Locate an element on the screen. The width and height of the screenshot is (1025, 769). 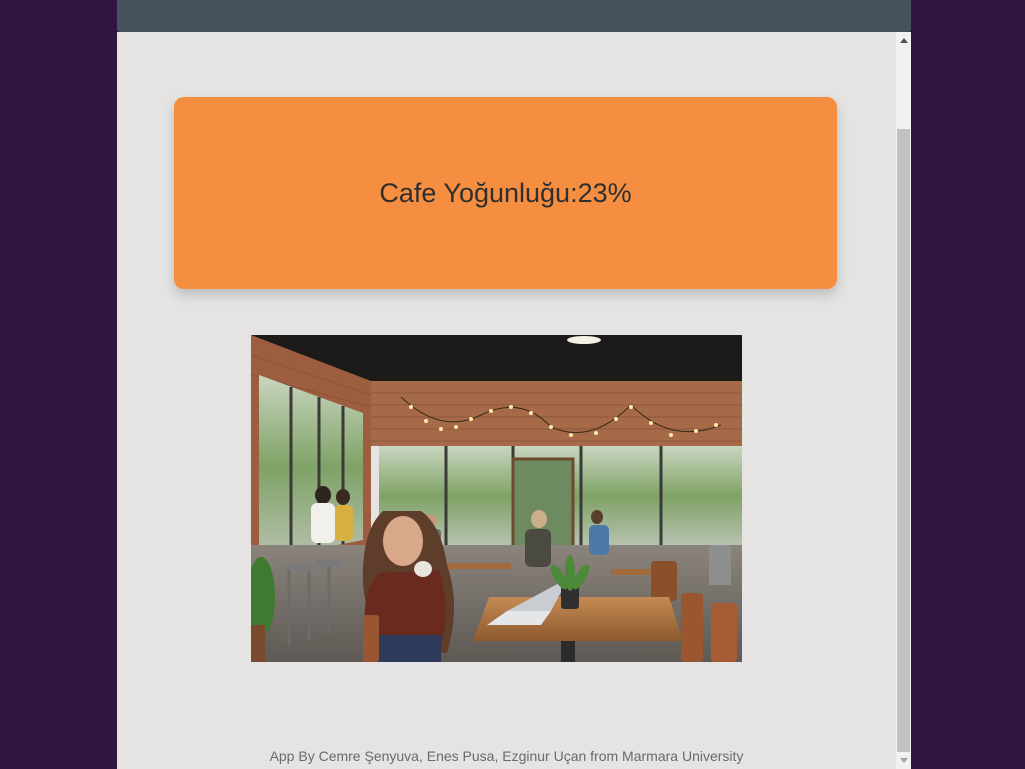
cafe-occupancy-text: Cafe Yoğunluğu:23% is located at coordinates (505, 193).